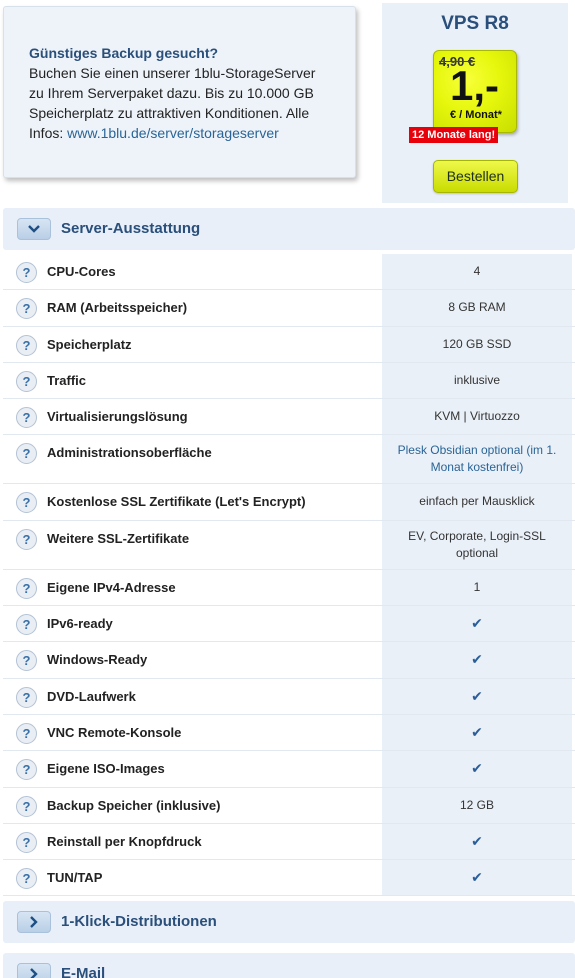 Image resolution: width=575 pixels, height=978 pixels. I want to click on feature-label: Eigene ISO-Images, so click(106, 769).